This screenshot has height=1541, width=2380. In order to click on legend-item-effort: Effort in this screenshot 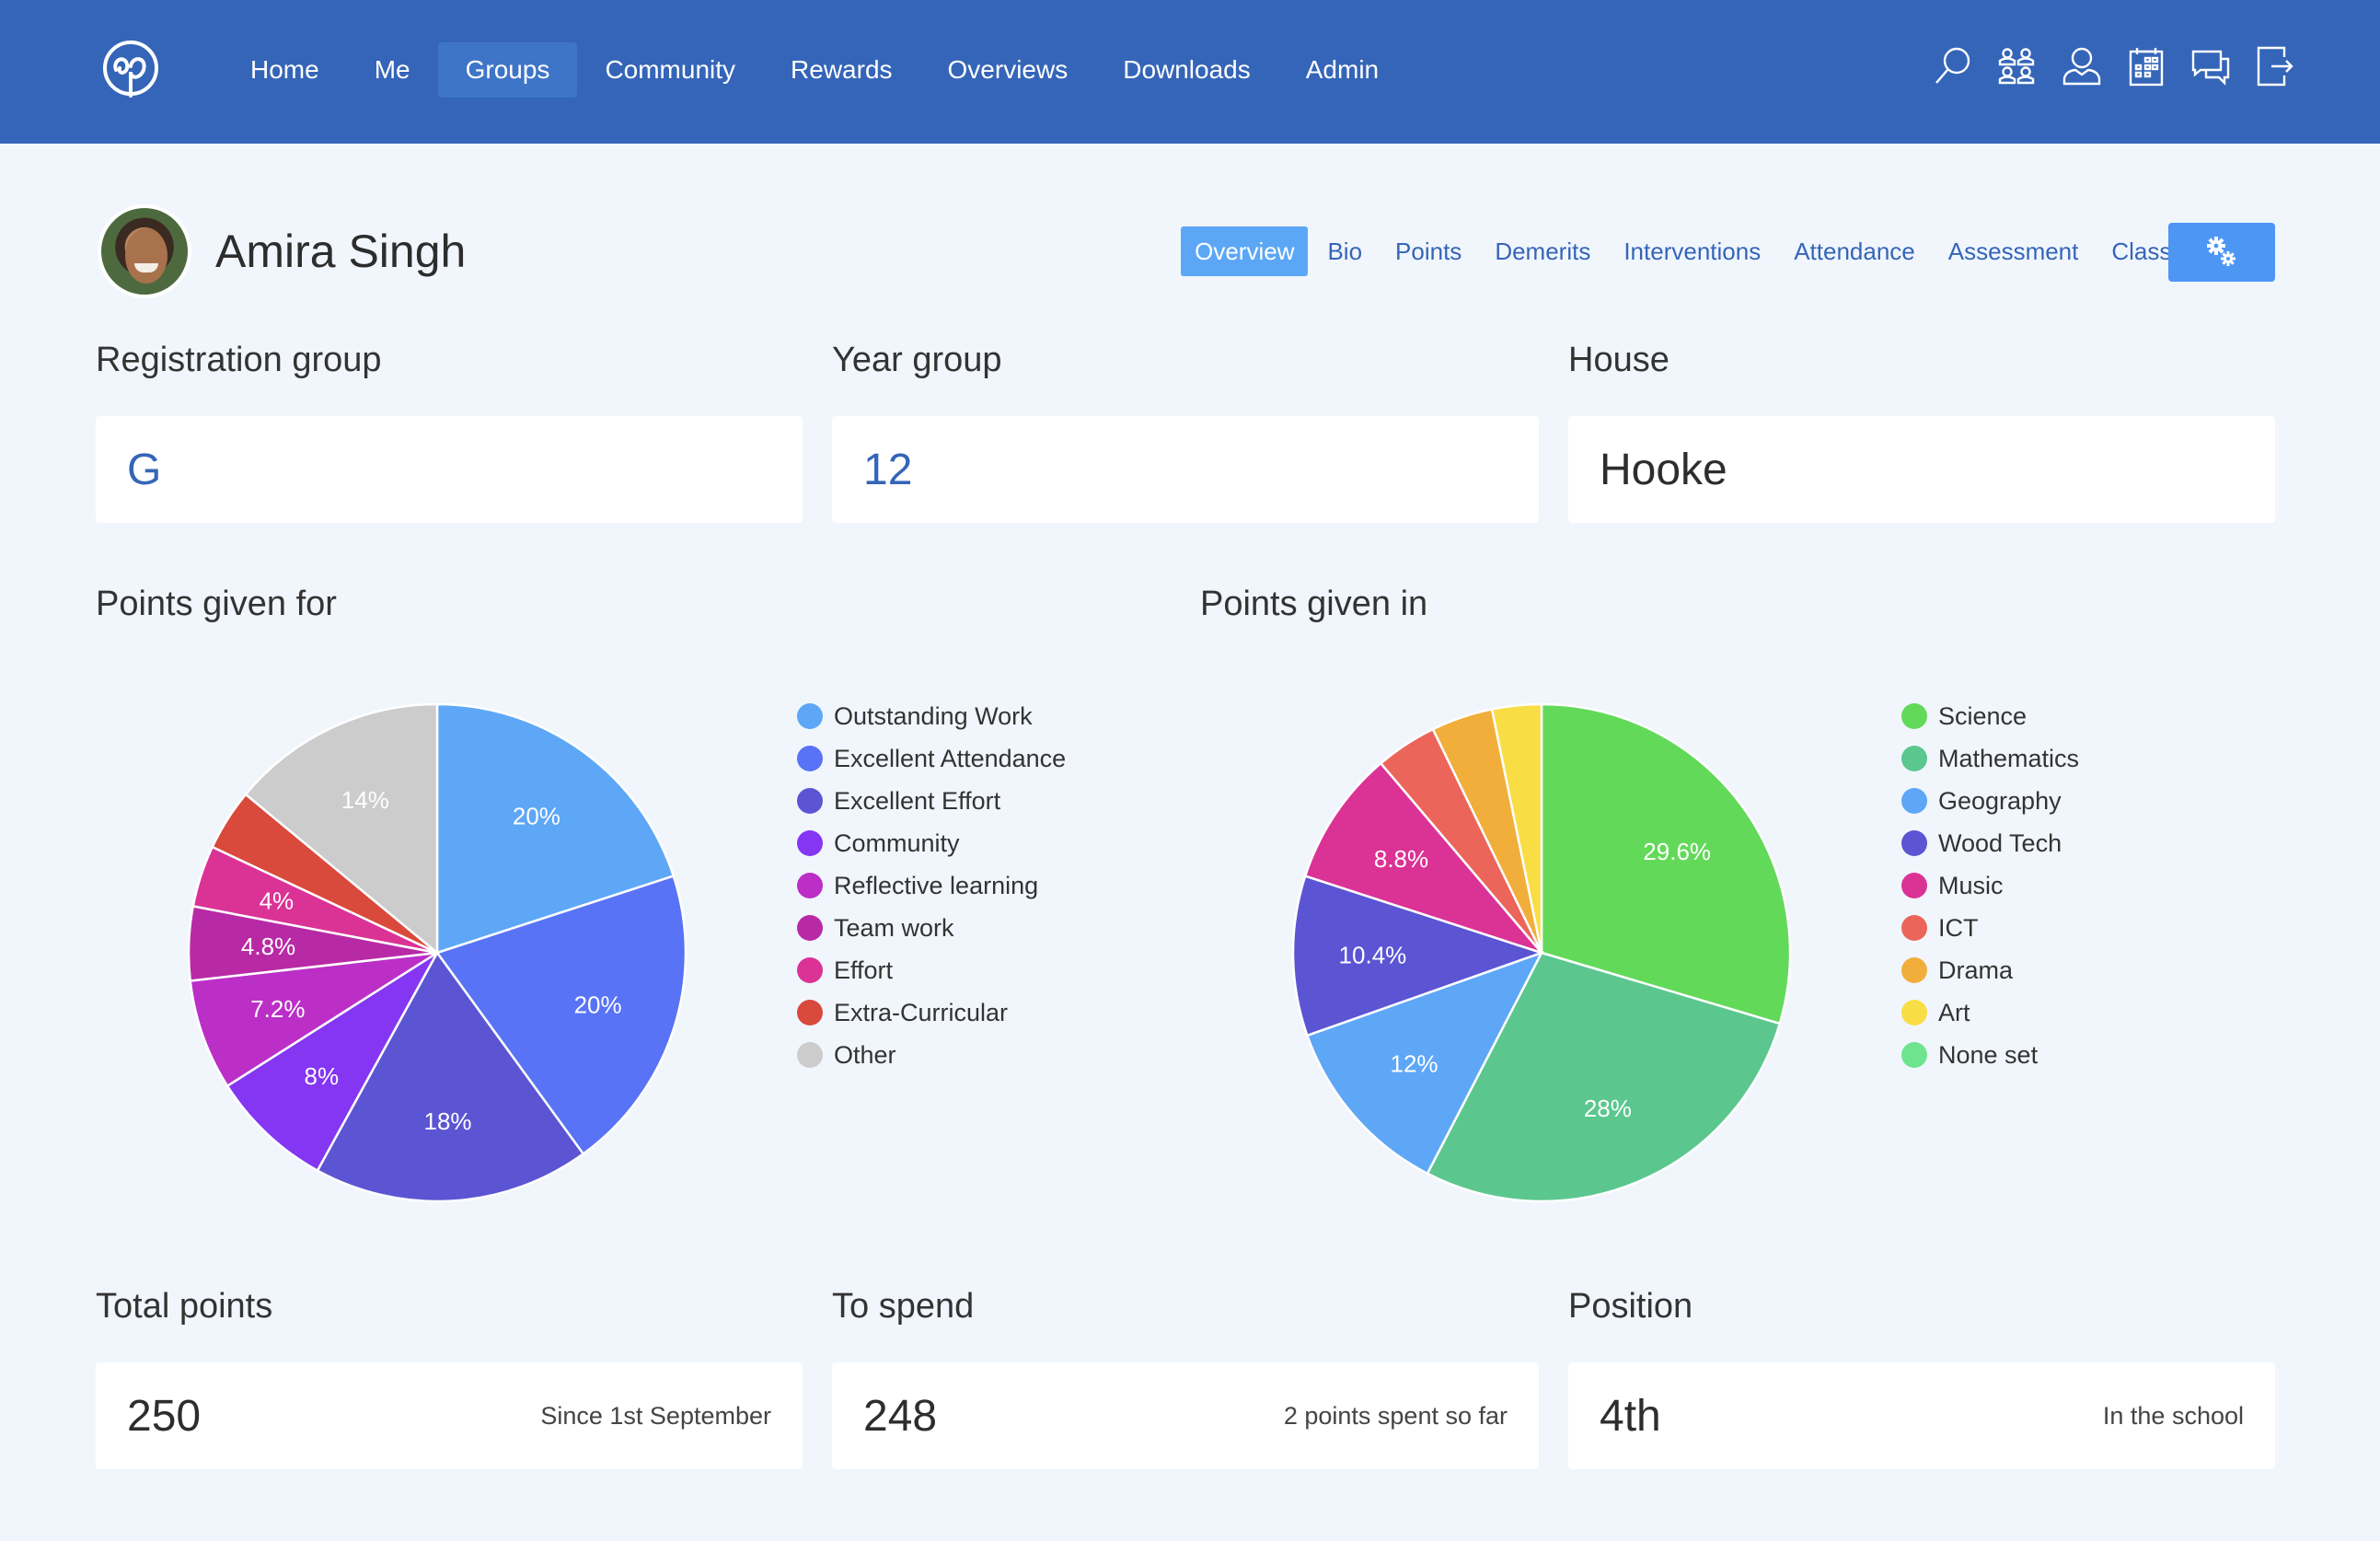, I will do `click(931, 970)`.